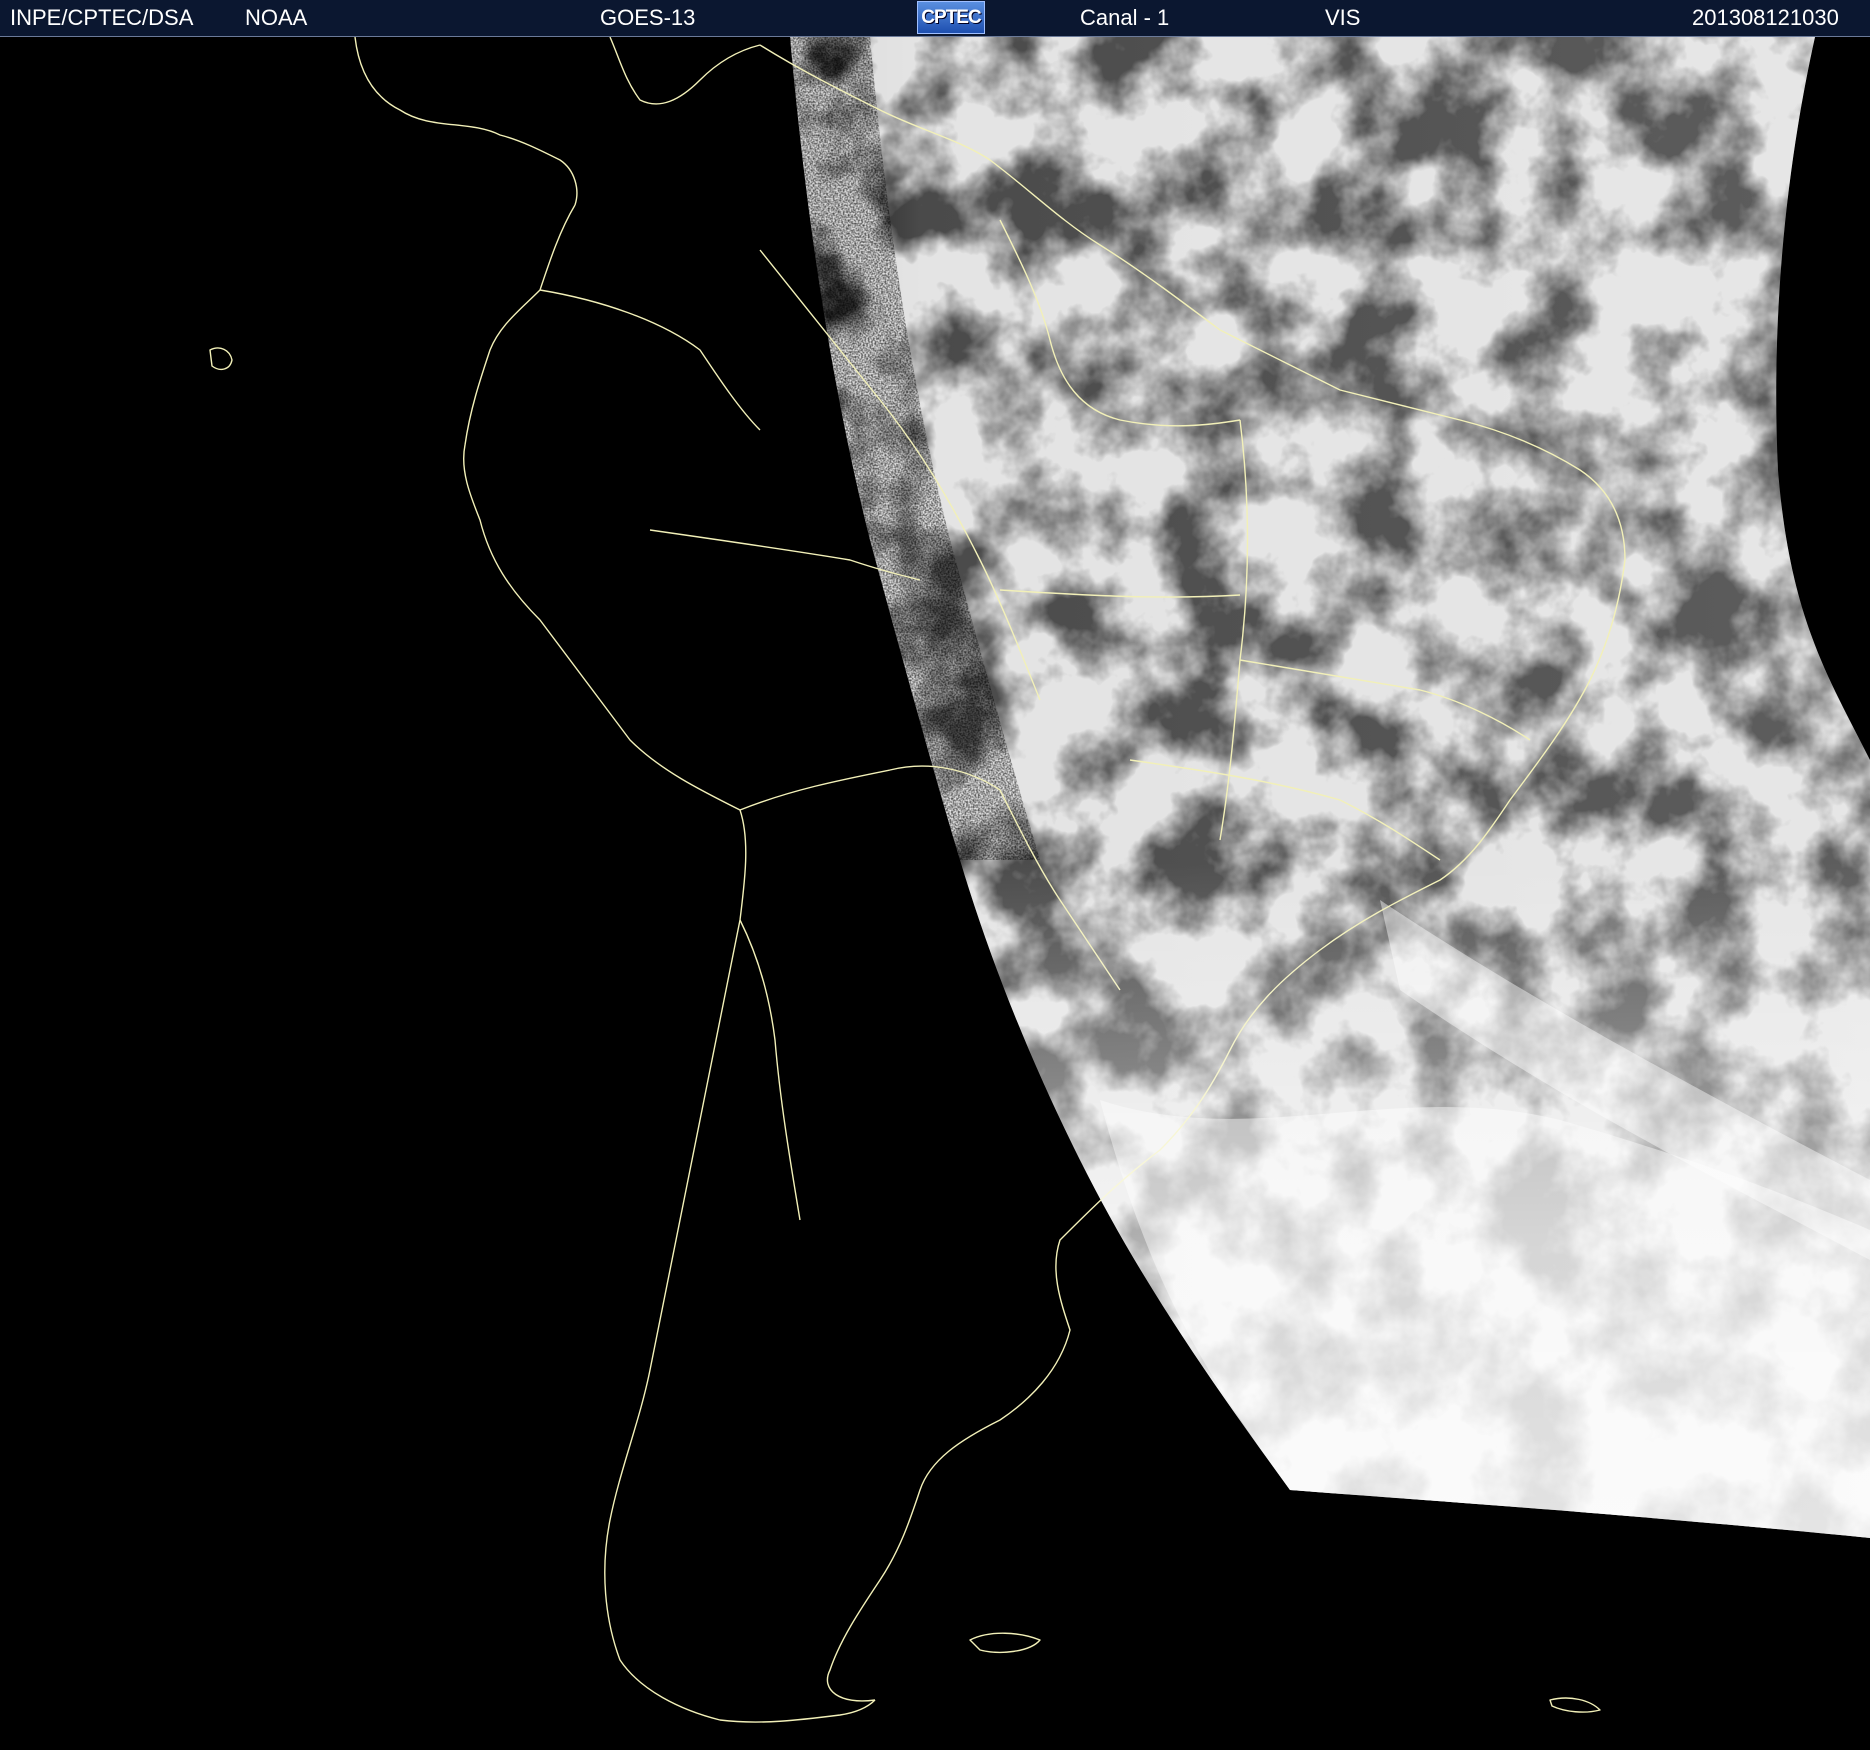 The width and height of the screenshot is (1870, 1750). Describe the element at coordinates (1125, 17) in the screenshot. I see `channel-label: Canal - 1` at that location.